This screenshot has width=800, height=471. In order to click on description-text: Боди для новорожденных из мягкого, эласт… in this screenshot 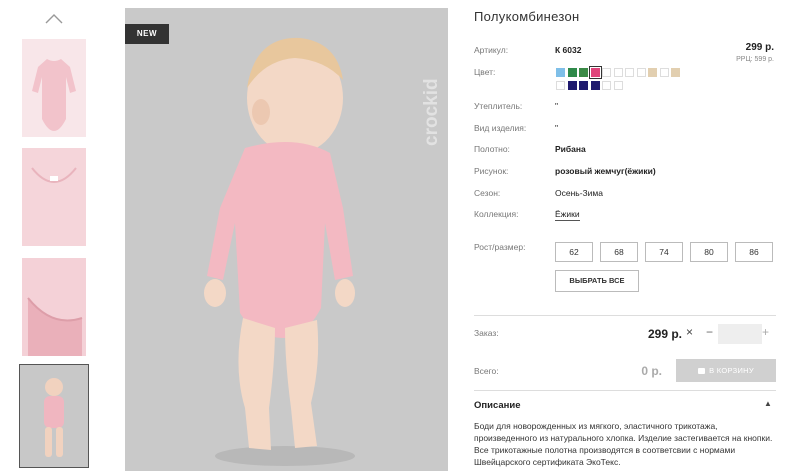, I will do `click(623, 444)`.